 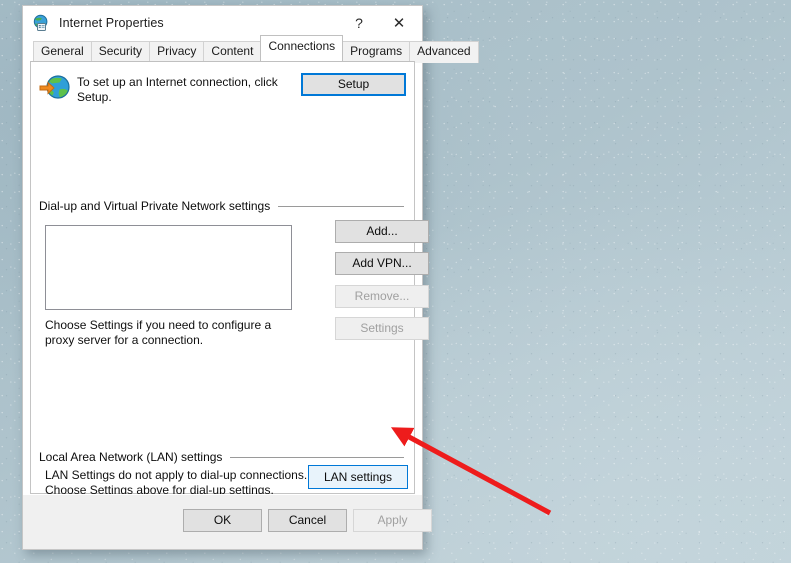 I want to click on tab-programs: Programs, so click(x=376, y=52).